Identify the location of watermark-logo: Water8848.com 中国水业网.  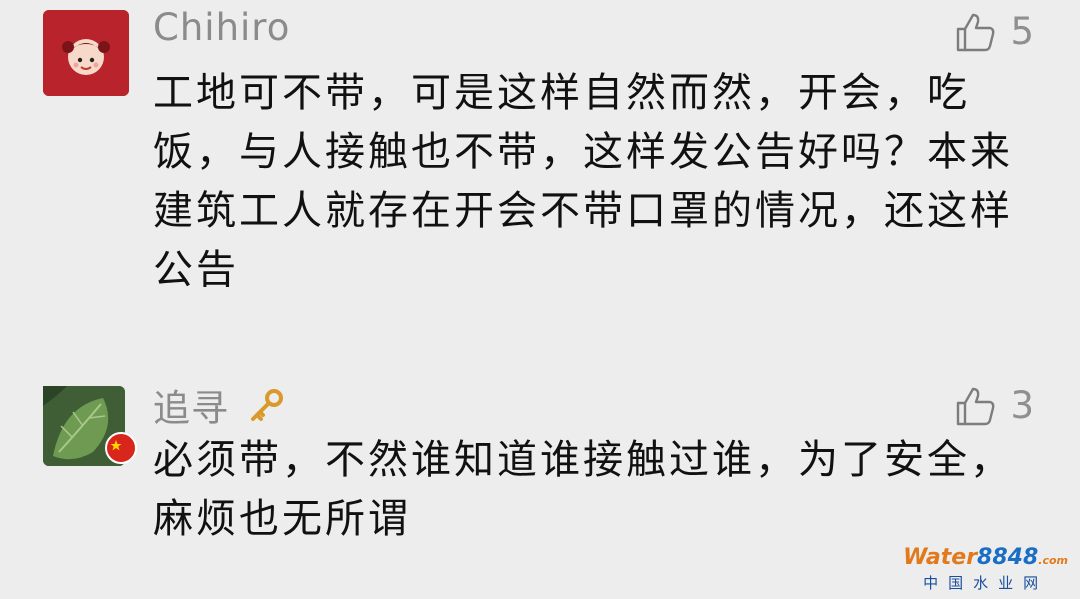
(985, 569).